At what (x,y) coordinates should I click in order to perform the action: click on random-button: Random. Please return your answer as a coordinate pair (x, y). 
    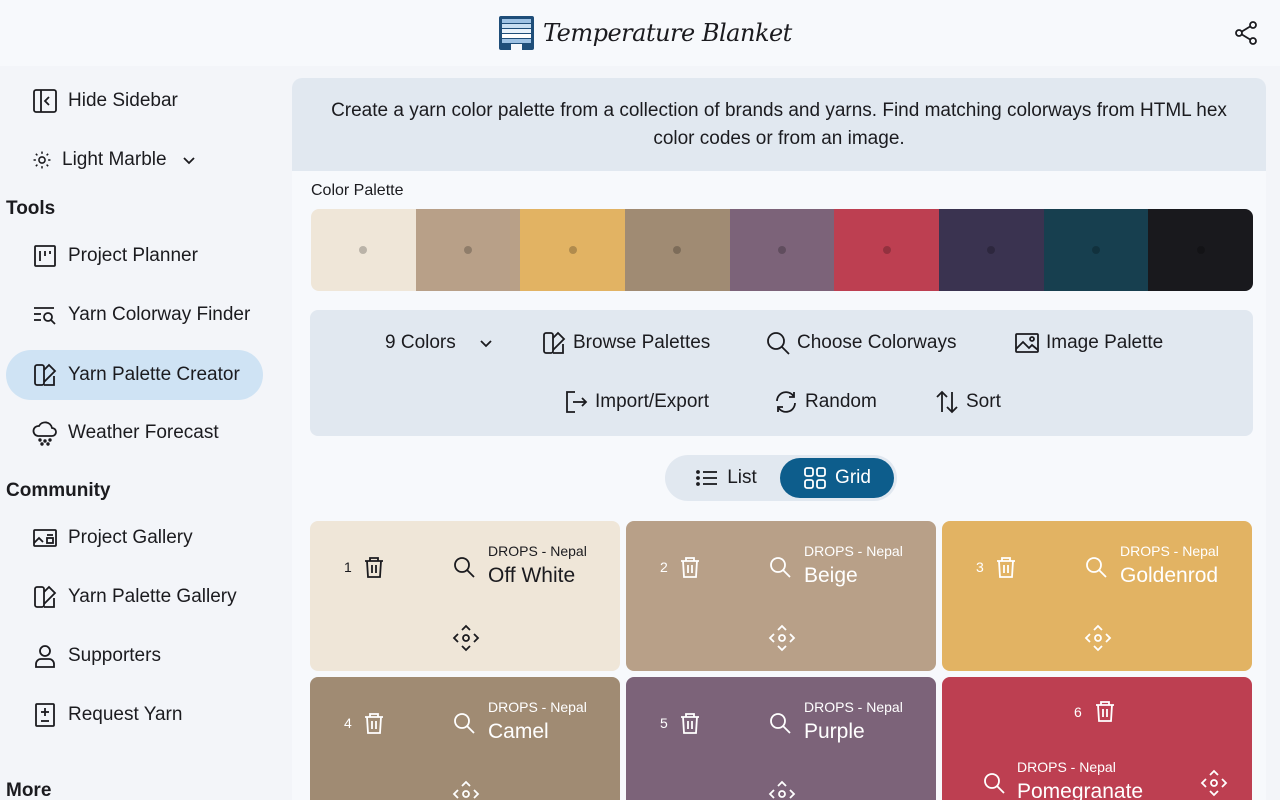
    Looking at the image, I should click on (825, 402).